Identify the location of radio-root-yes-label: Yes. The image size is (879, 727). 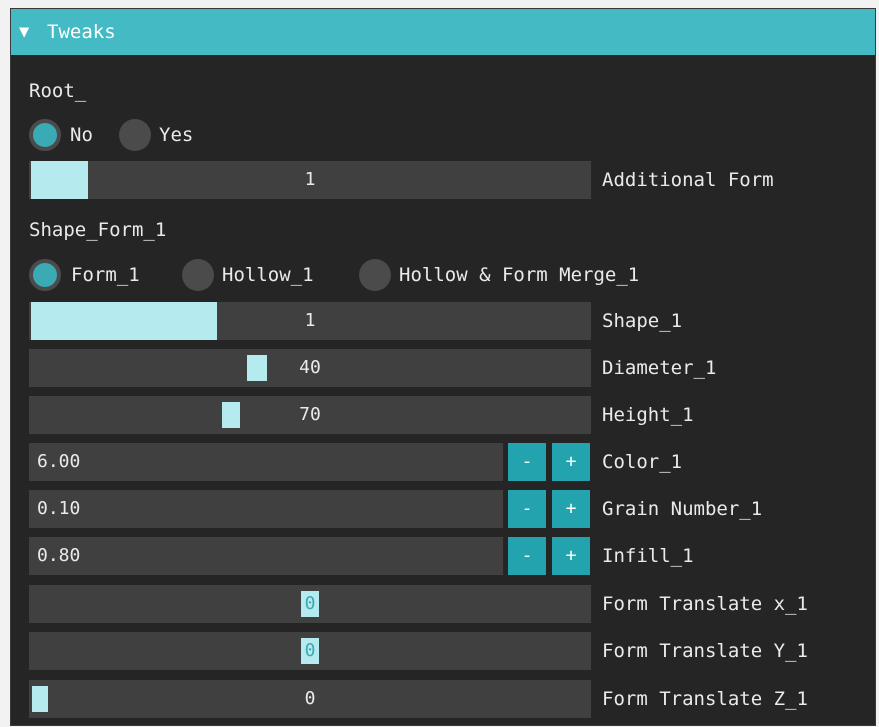
(176, 135).